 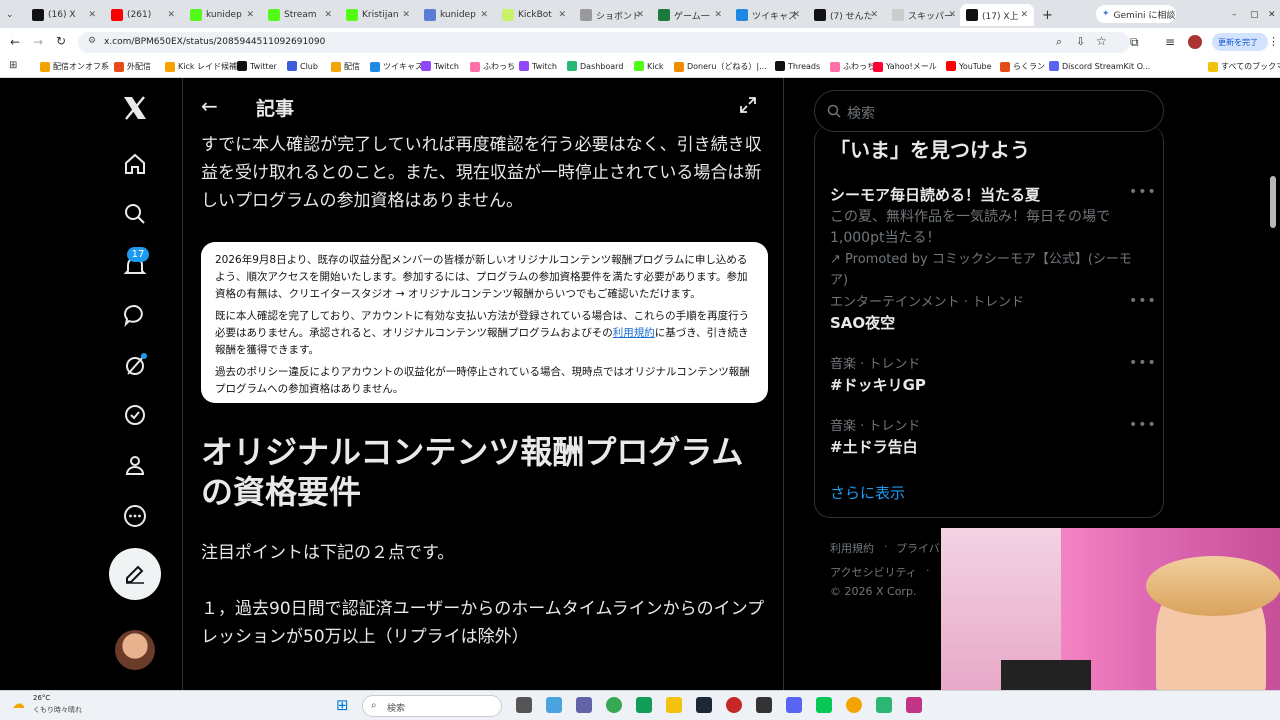 What do you see at coordinates (612, 15) in the screenshot?
I see `browser-tab: ショボンド ✕` at bounding box center [612, 15].